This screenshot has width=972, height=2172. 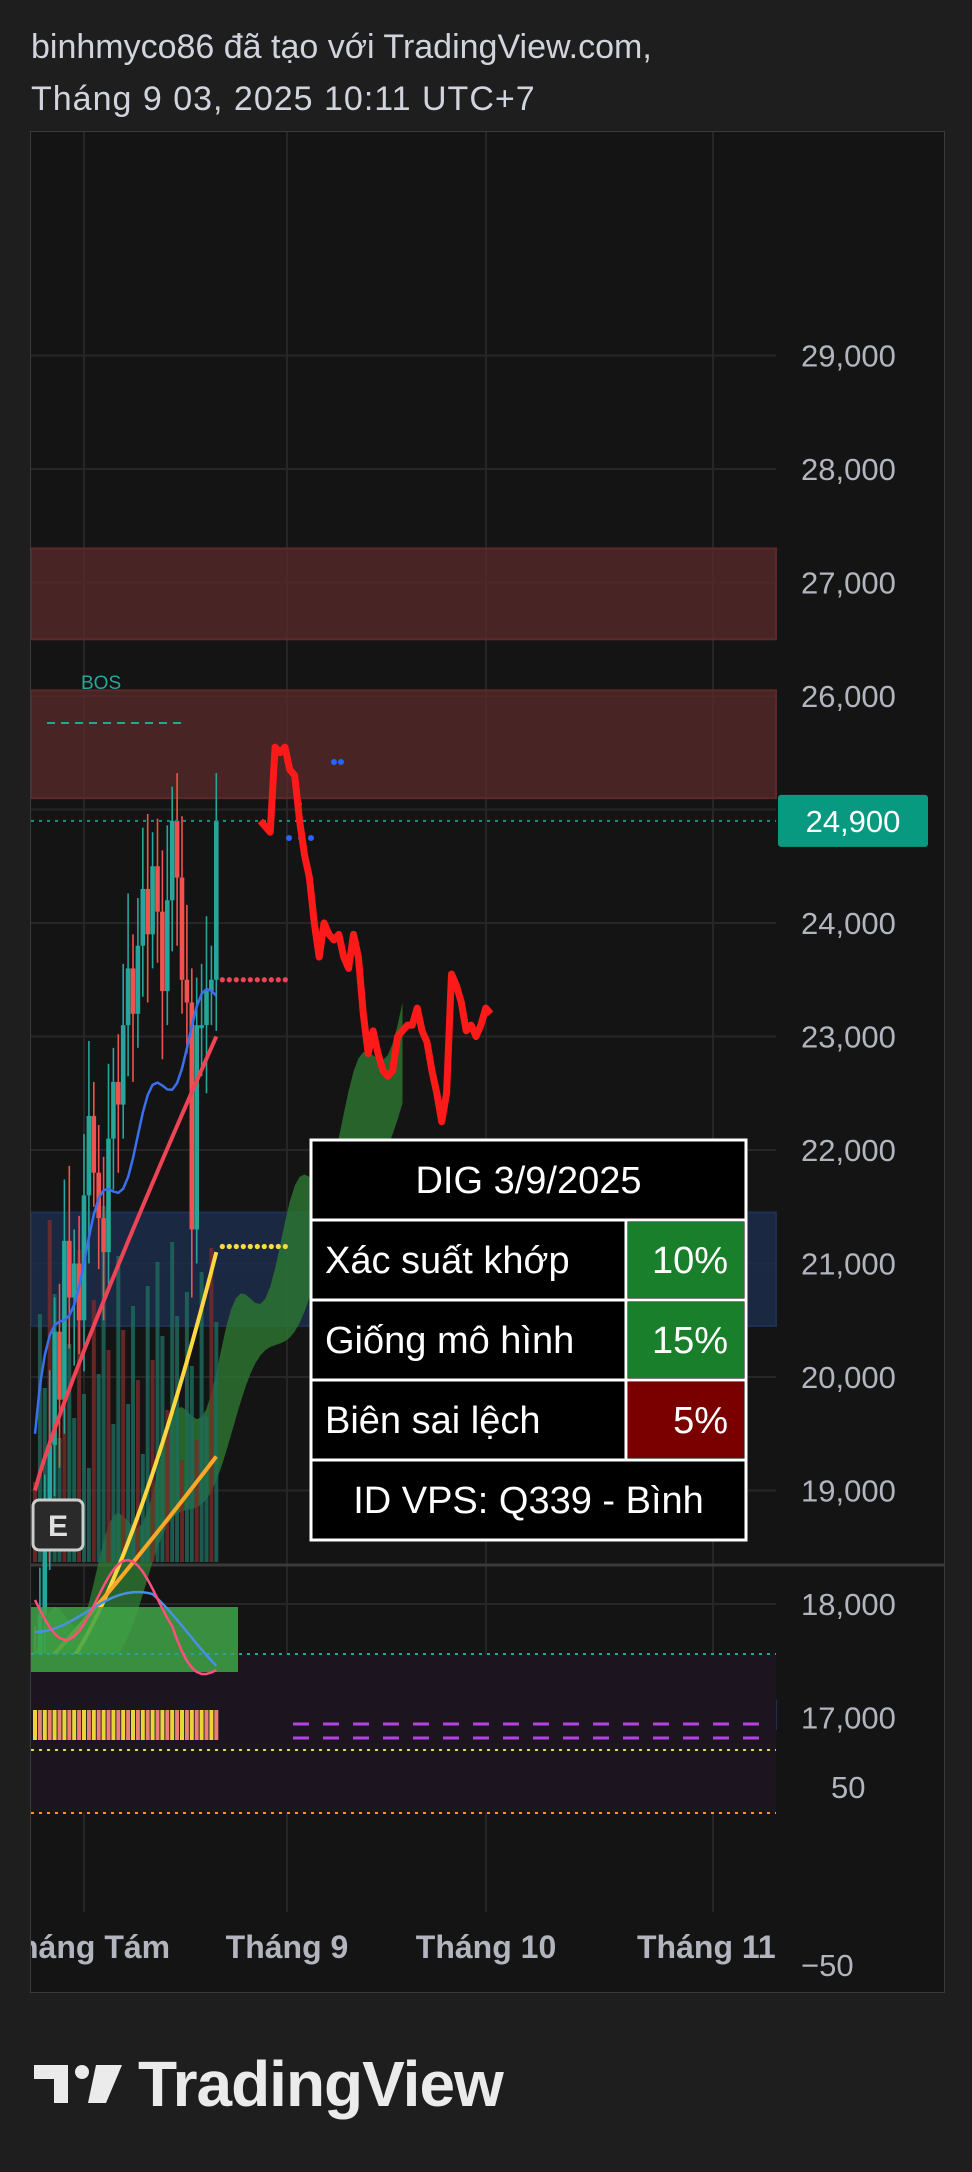 I want to click on info-table-footer: ID VPS: Q339 - Bình, so click(x=528, y=1501).